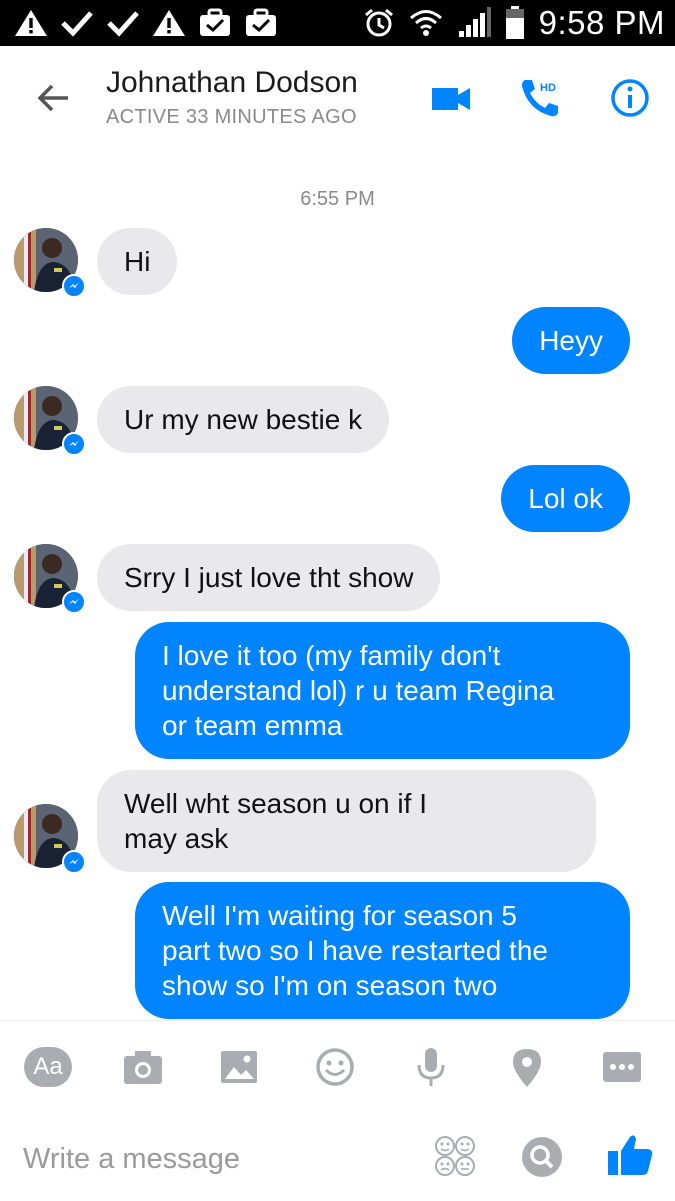 This screenshot has width=675, height=1201. I want to click on notification-icons, so click(146, 23).